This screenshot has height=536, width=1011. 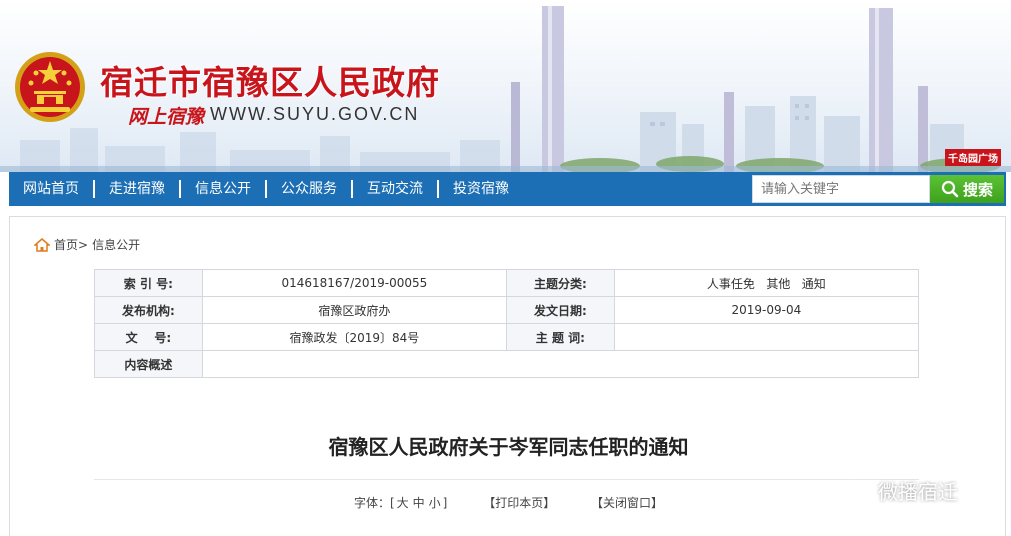 What do you see at coordinates (481, 189) in the screenshot?
I see `nav-item-investment: 投资宿豫` at bounding box center [481, 189].